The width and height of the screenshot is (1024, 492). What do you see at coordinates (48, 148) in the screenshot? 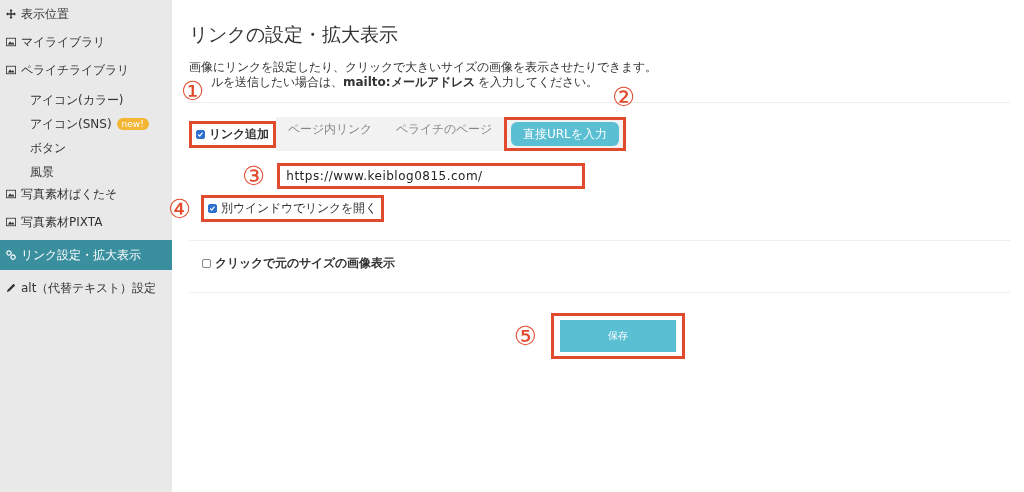
I see `sidebar-subitem: ボタン` at bounding box center [48, 148].